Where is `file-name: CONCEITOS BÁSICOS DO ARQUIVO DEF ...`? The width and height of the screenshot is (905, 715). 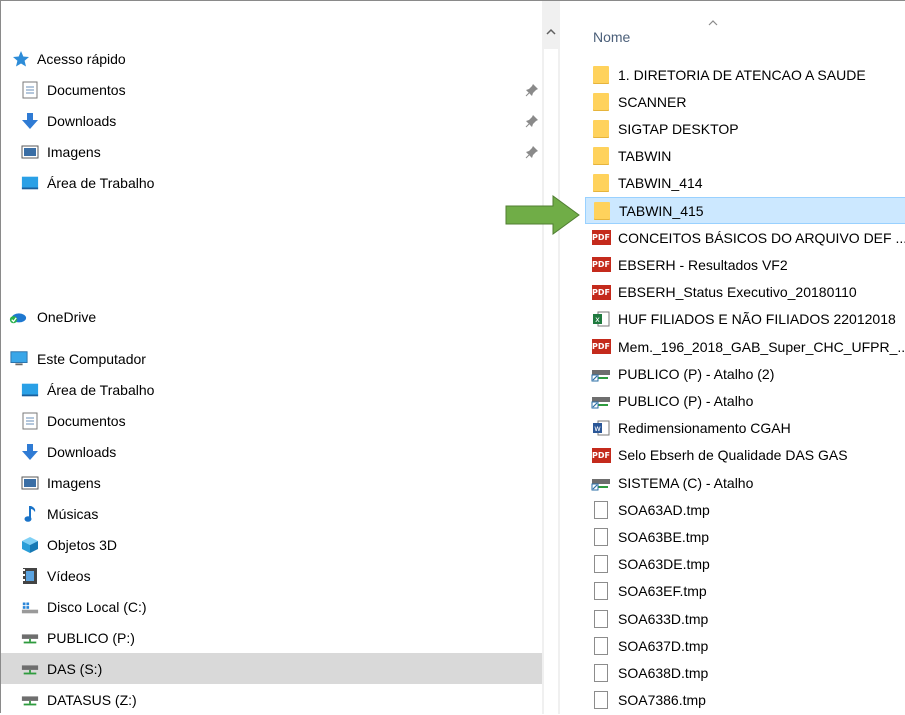 file-name: CONCEITOS BÁSICOS DO ARQUIVO DEF ... is located at coordinates (761, 237).